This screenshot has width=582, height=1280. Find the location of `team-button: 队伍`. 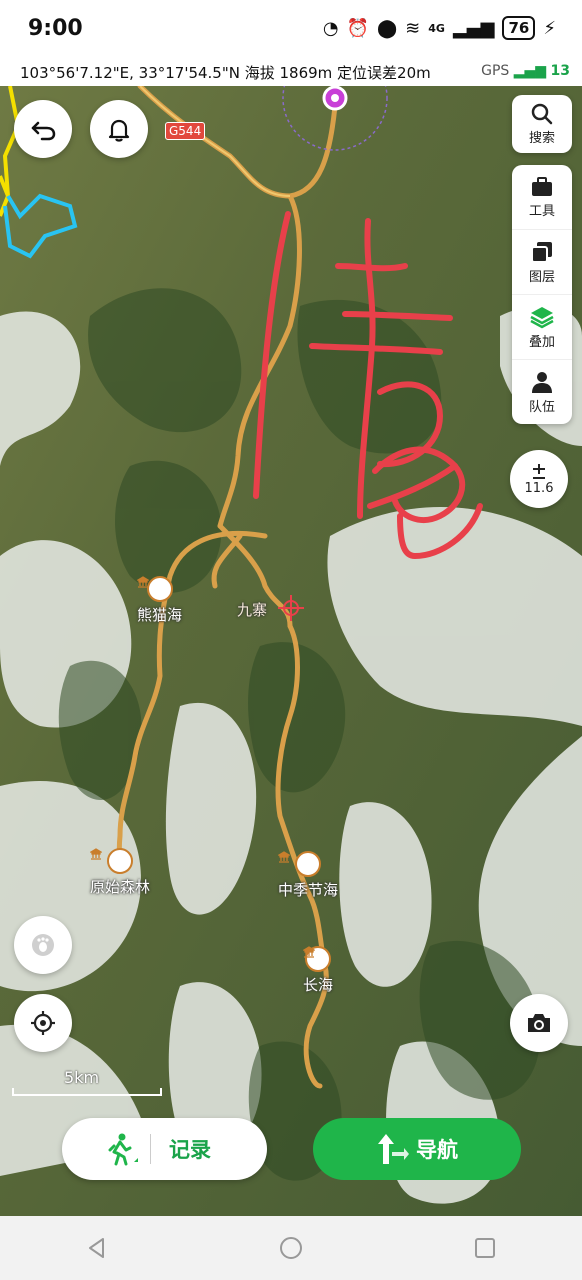

team-button: 队伍 is located at coordinates (542, 392).